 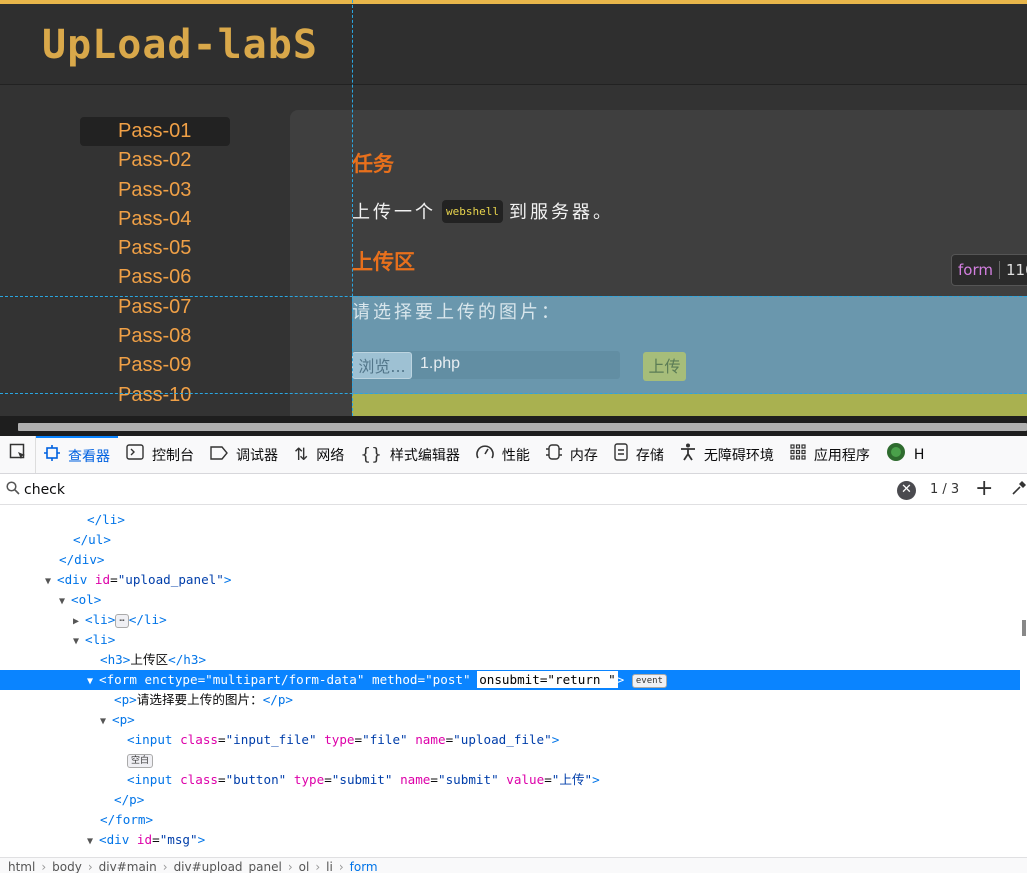 I want to click on markup-line: ▼ <li>, so click(x=510, y=640).